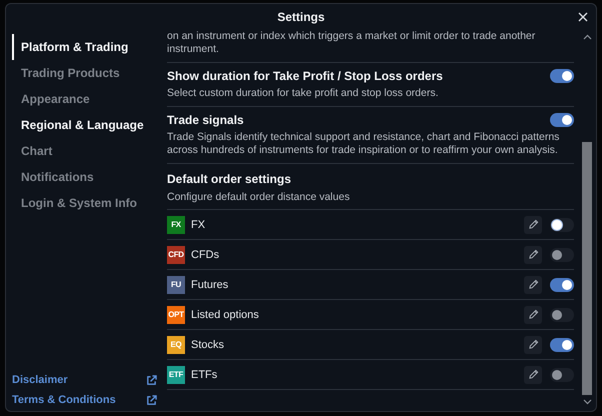  Describe the element at coordinates (176, 345) in the screenshot. I see `product-badge: EQ` at that location.